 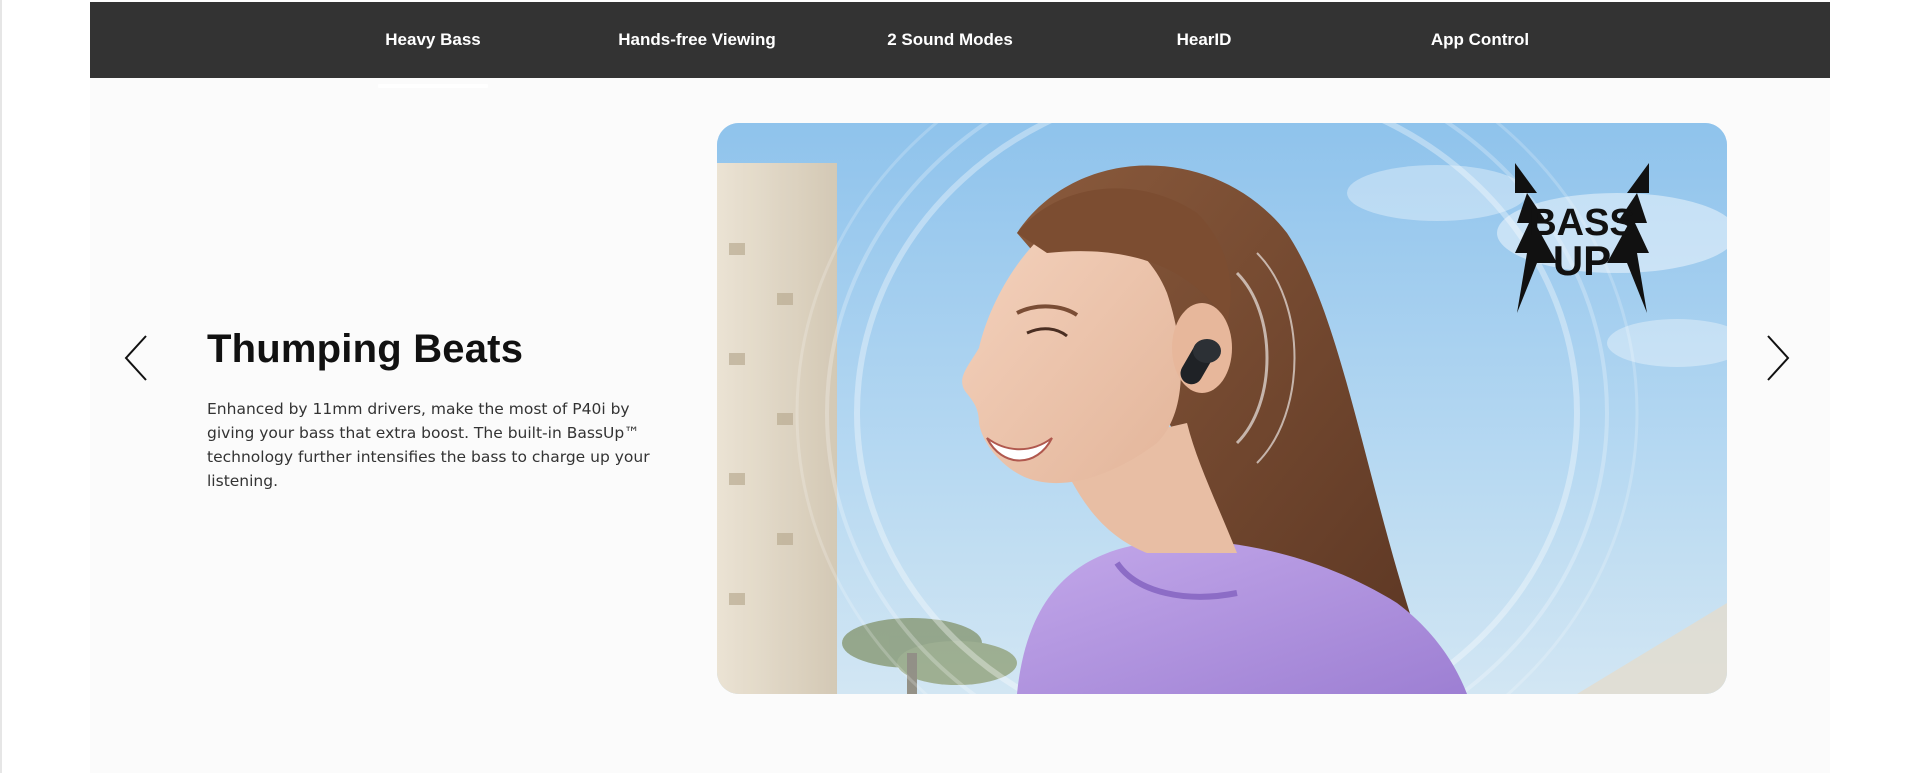 I want to click on tab-app-control: App Control, so click(x=1480, y=40).